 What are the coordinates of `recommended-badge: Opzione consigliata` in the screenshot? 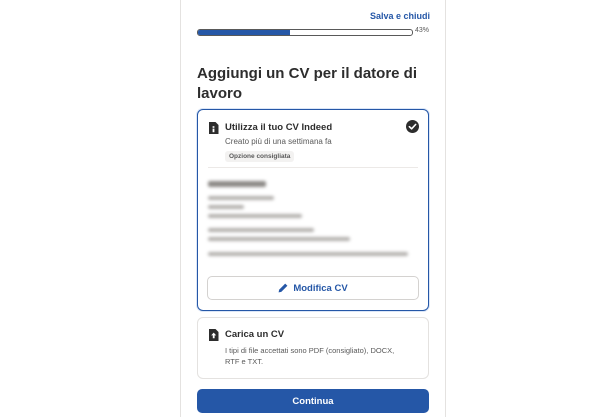 It's located at (260, 156).